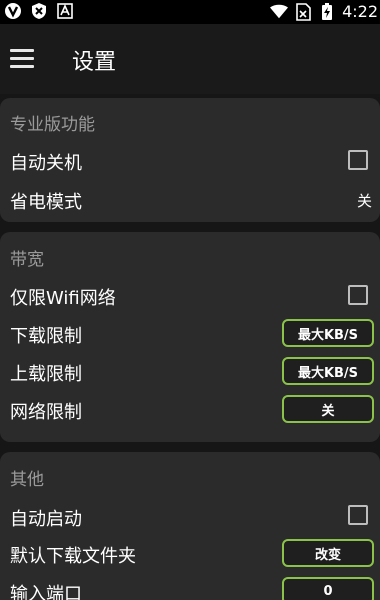 The width and height of the screenshot is (380, 600). I want to click on app-bar: 设置, so click(190, 59).